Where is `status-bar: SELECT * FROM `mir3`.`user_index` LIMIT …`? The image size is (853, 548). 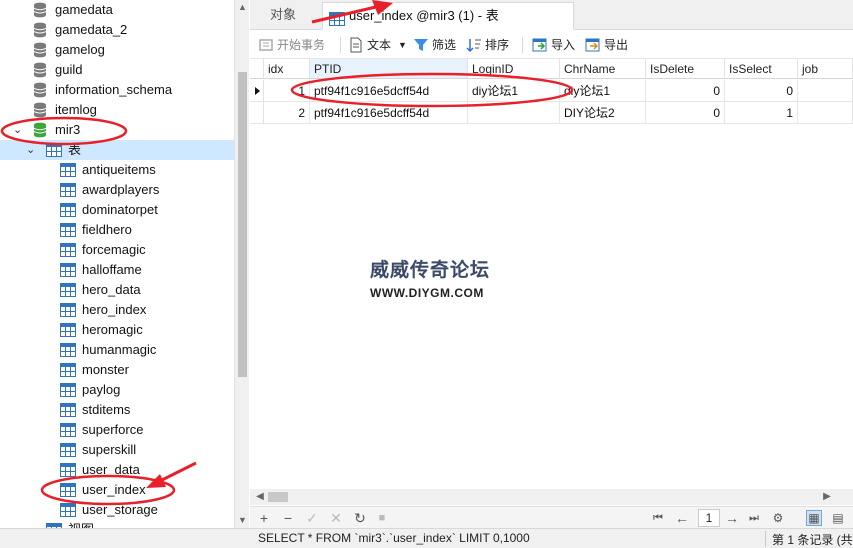 status-bar: SELECT * FROM `mir3`.`user_index` LIMIT … is located at coordinates (426, 538).